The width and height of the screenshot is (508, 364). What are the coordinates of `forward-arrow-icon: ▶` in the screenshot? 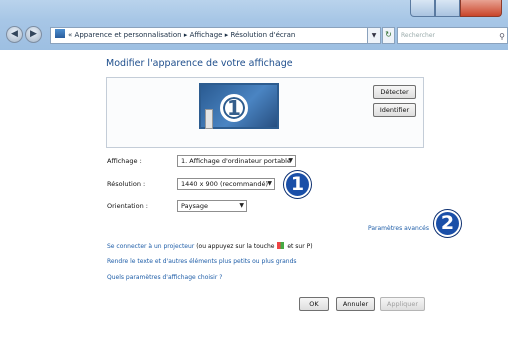 It's located at (33, 34).